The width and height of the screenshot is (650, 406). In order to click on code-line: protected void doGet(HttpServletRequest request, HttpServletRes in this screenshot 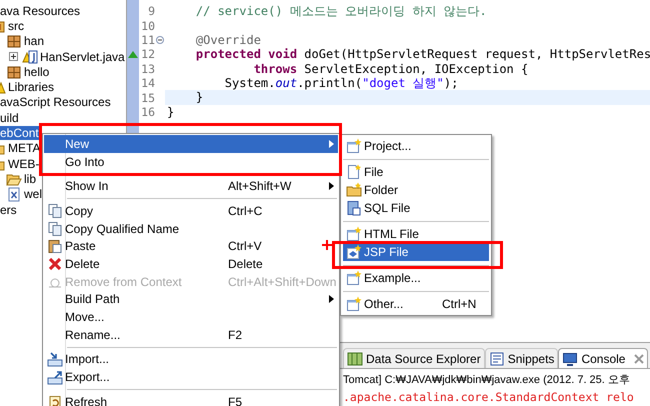, I will do `click(422, 54)`.